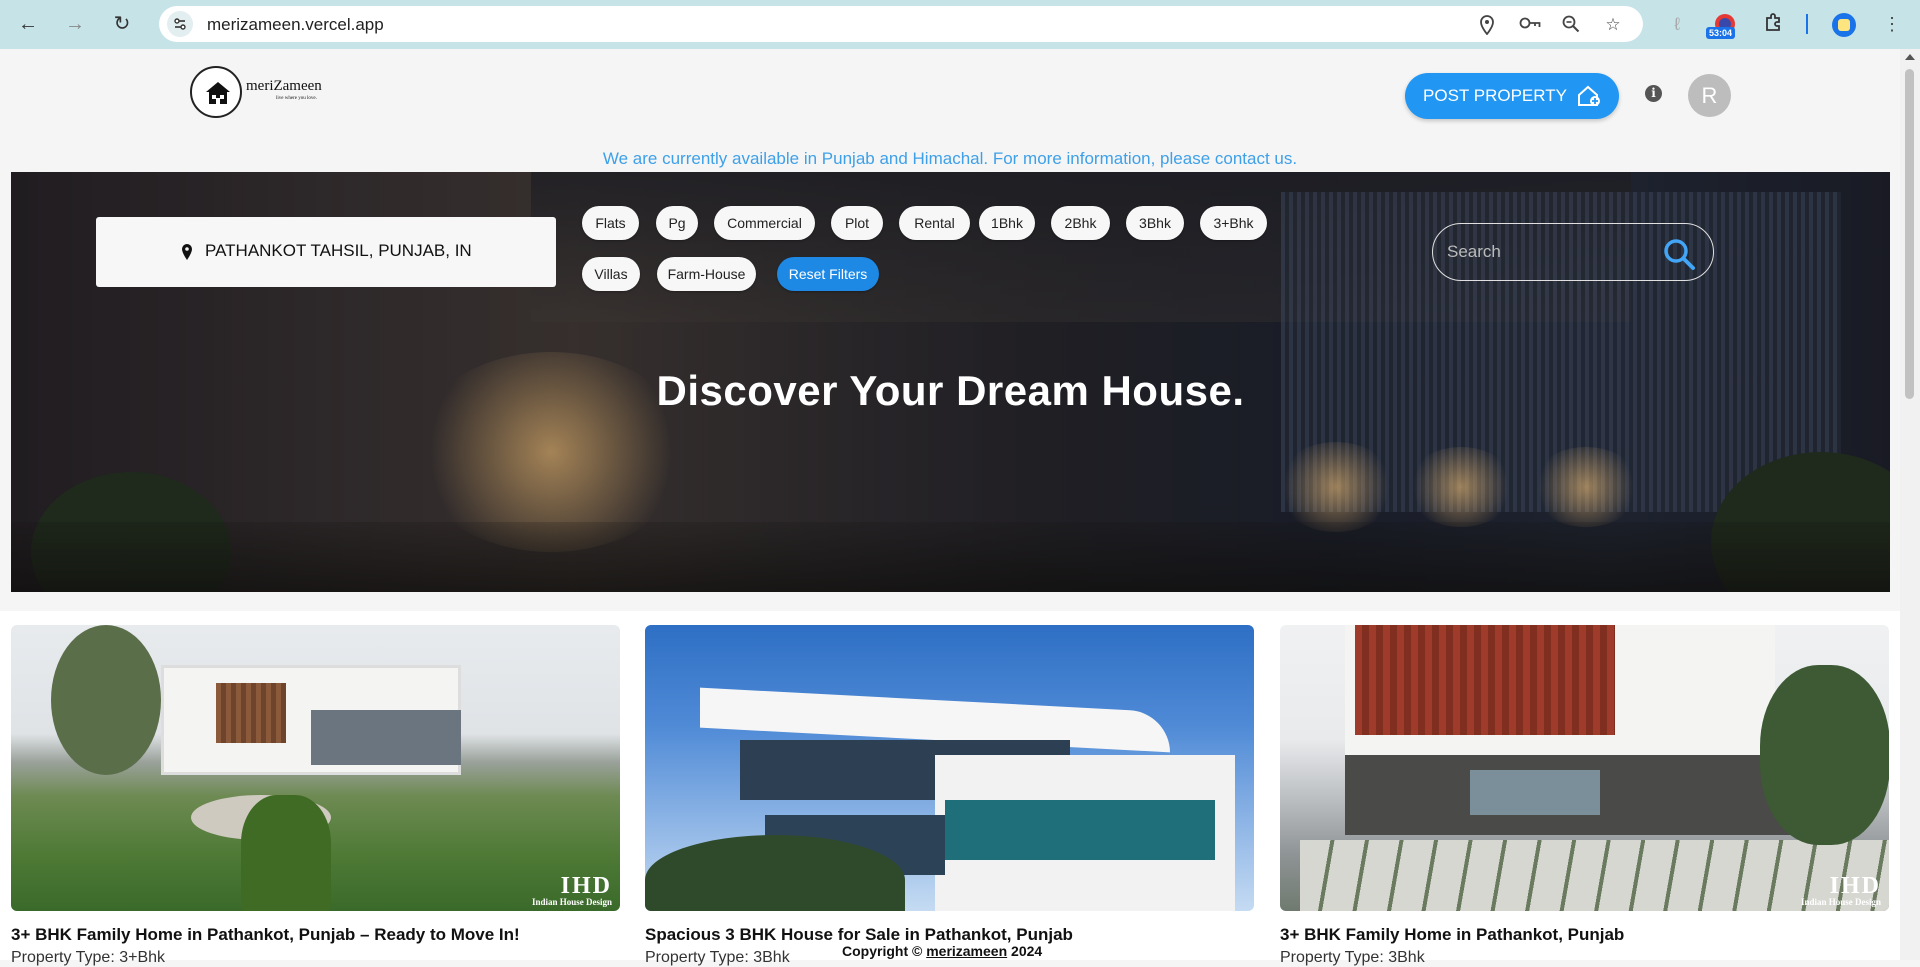 The width and height of the screenshot is (1920, 967). Describe the element at coordinates (1027, 951) in the screenshot. I see `copyright-year: 2024` at that location.